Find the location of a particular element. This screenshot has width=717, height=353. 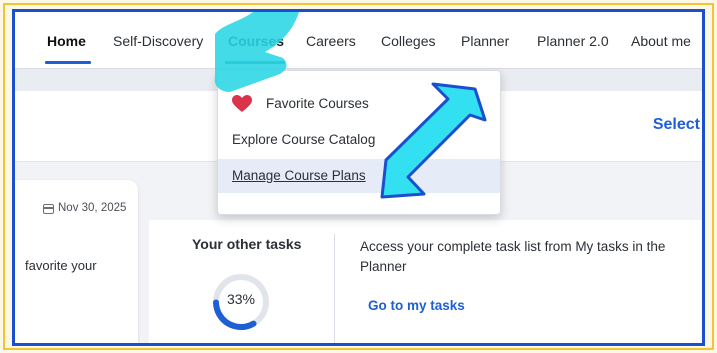

menu-item-label: Favorite Courses is located at coordinates (317, 103).